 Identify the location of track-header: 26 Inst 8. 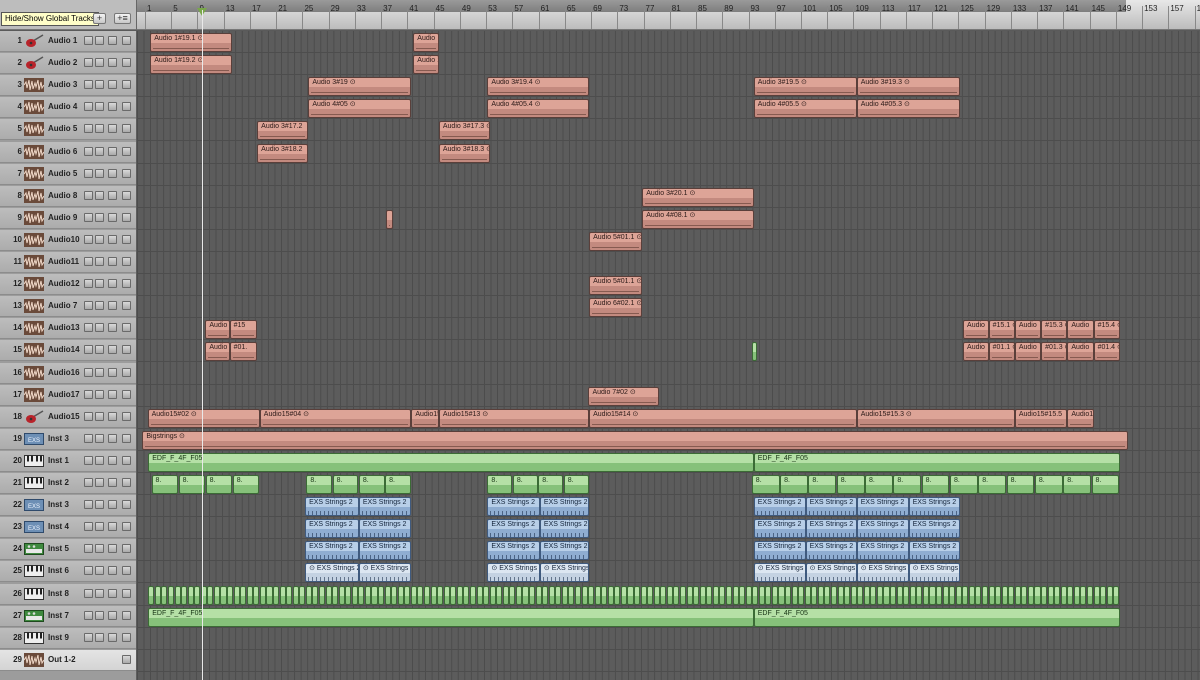
(68, 594).